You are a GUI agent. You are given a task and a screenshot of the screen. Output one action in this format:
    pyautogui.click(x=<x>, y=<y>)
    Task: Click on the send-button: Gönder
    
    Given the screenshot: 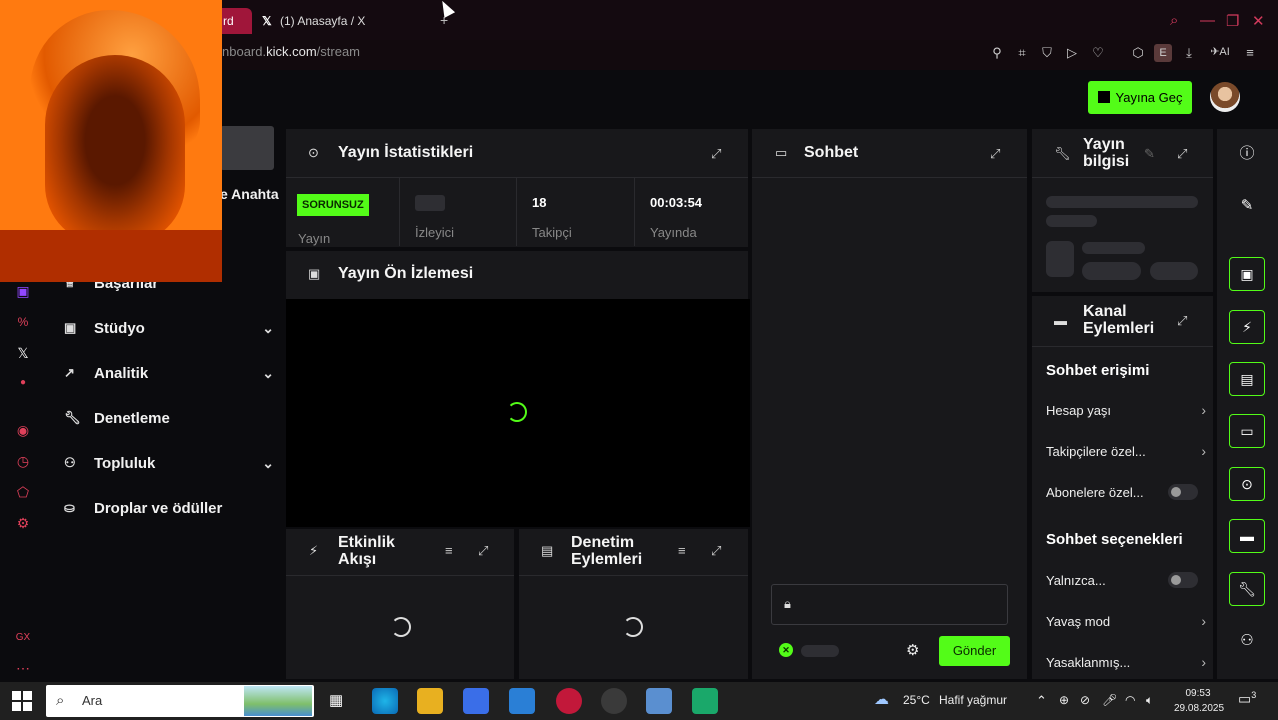 What is the action you would take?
    pyautogui.click(x=974, y=651)
    